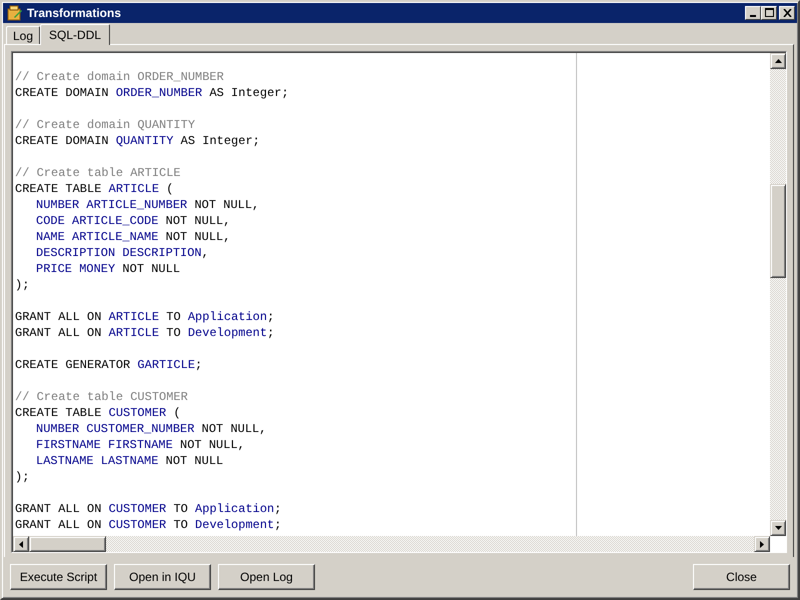 The height and width of the screenshot is (600, 800). Describe the element at coordinates (753, 13) in the screenshot. I see `minimize-button` at that location.